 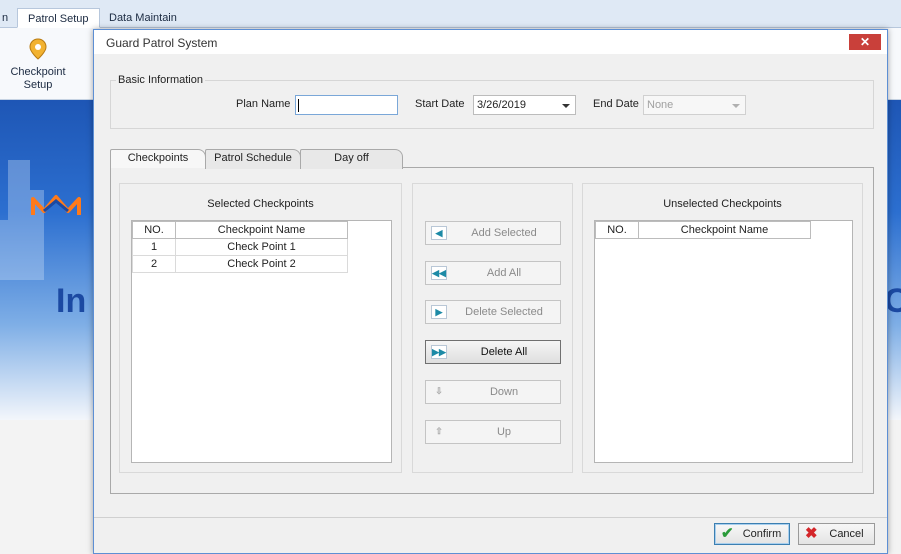 I want to click on row-no: 2, so click(x=154, y=264).